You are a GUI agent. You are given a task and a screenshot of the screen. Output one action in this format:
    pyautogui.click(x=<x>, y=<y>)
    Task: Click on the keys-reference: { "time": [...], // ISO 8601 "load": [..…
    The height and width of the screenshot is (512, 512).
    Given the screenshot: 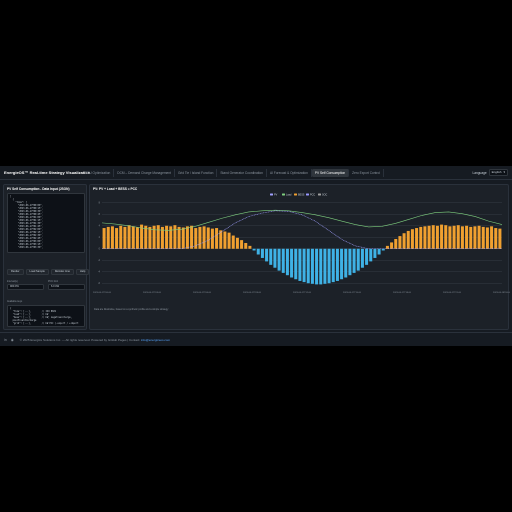 What is the action you would take?
    pyautogui.click(x=46, y=316)
    